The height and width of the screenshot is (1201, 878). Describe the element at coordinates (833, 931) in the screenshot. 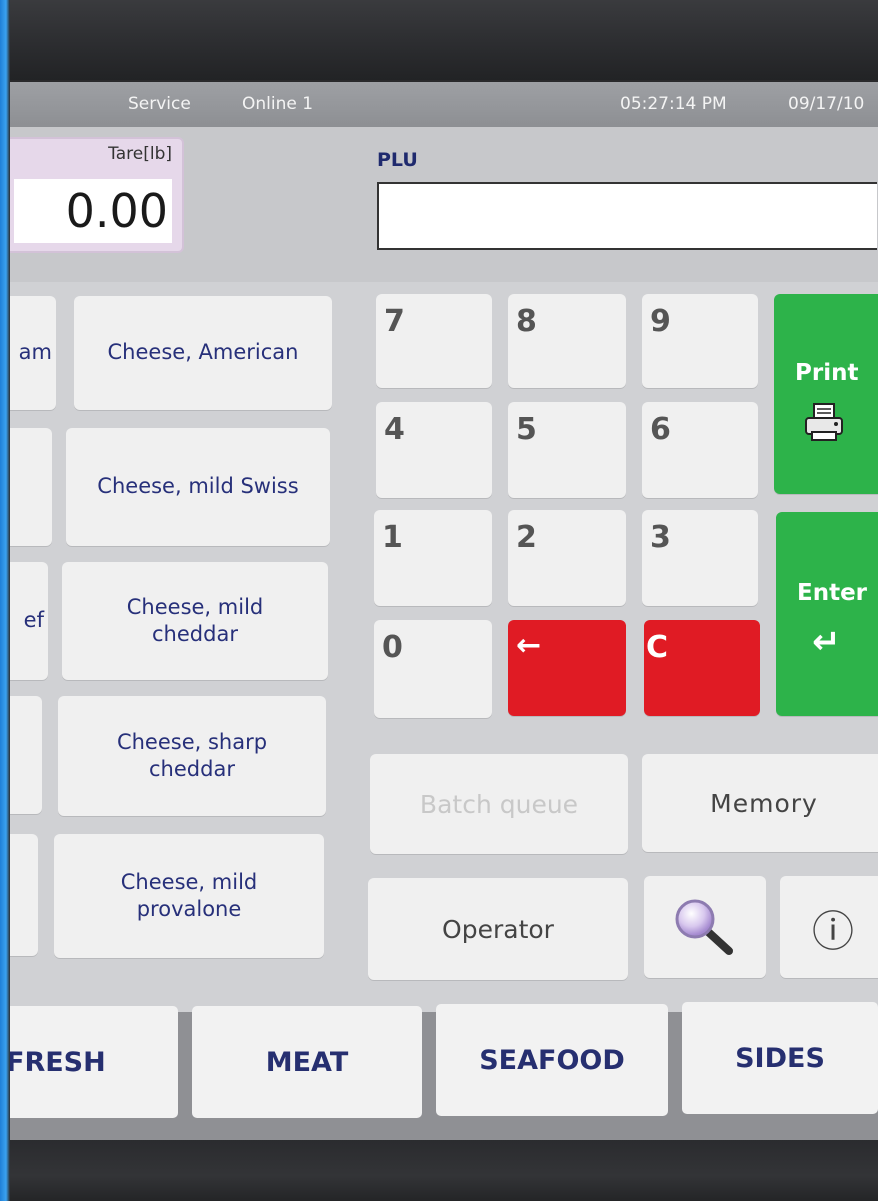

I see `info-icon: ⓘ` at that location.